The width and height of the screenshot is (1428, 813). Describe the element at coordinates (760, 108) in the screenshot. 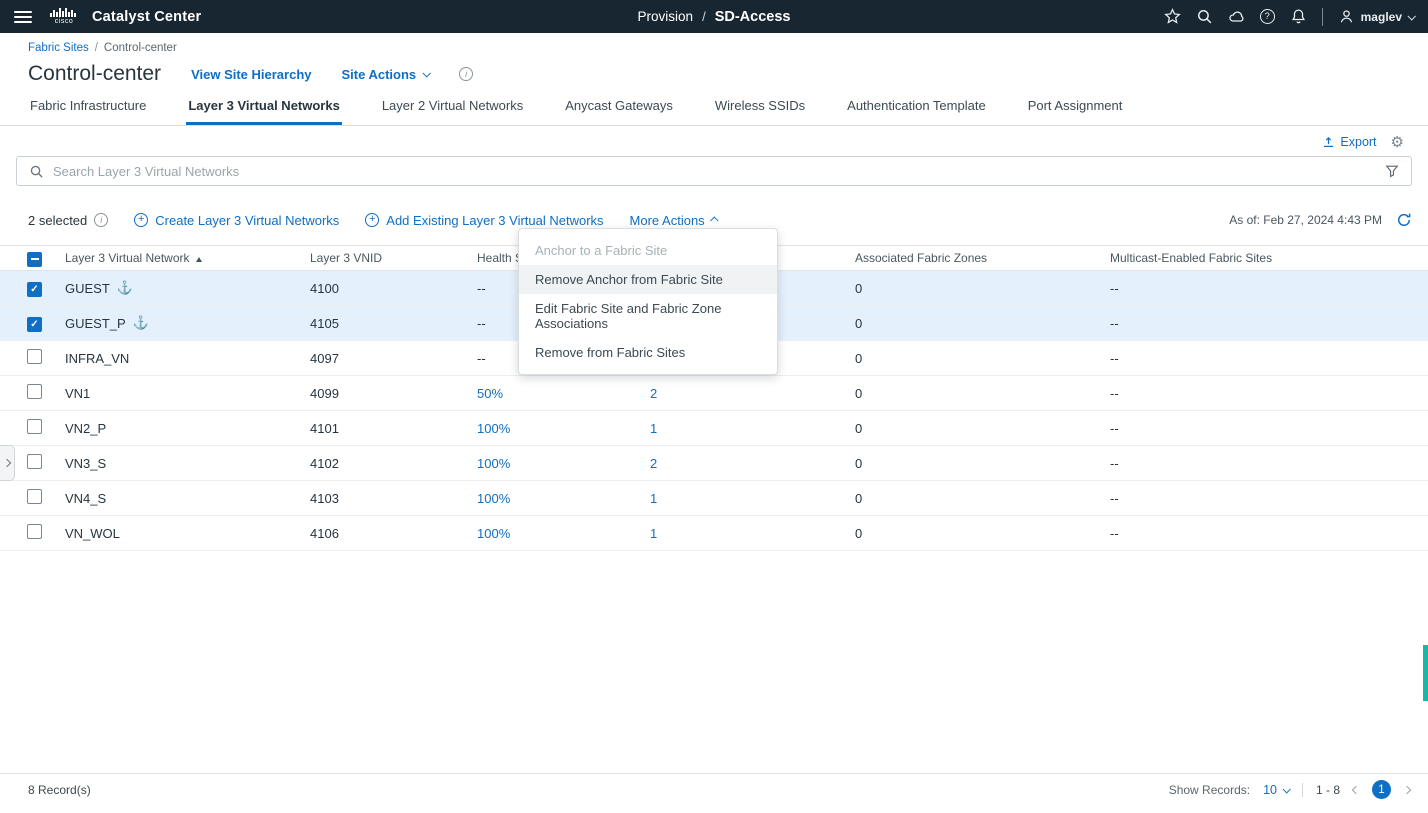

I see `tab-wireless-ssids: Wireless SSIDs` at that location.